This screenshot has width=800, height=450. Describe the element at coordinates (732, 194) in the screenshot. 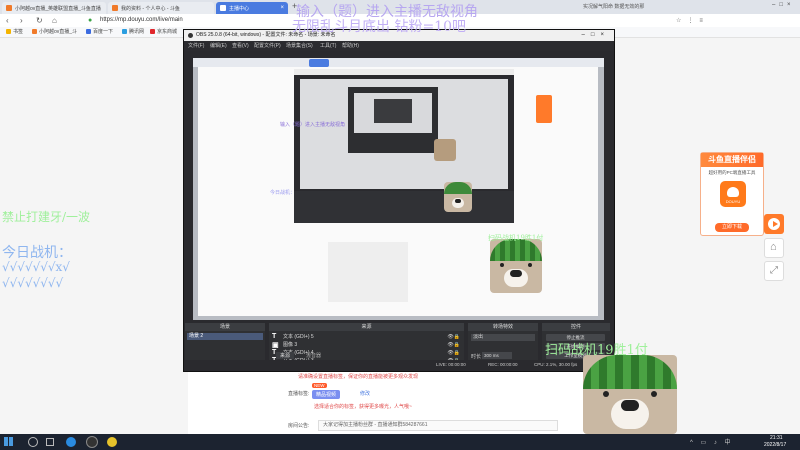

I see `douyu-companion-ad: 斗鱼直播伴侣 超好用的PC端直播工具 DOUYU 立即下载` at that location.